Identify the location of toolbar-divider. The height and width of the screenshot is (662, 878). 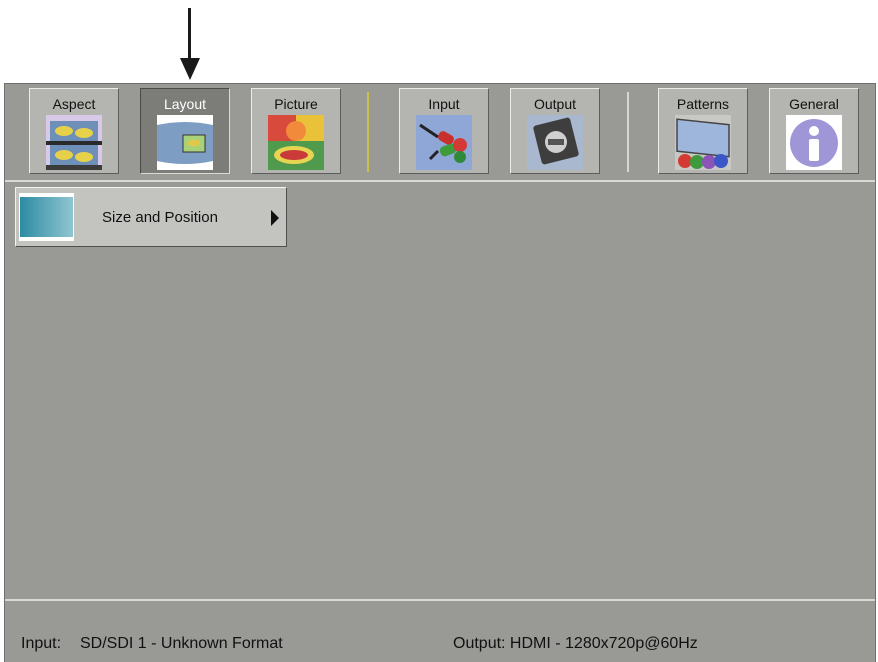
(440, 181).